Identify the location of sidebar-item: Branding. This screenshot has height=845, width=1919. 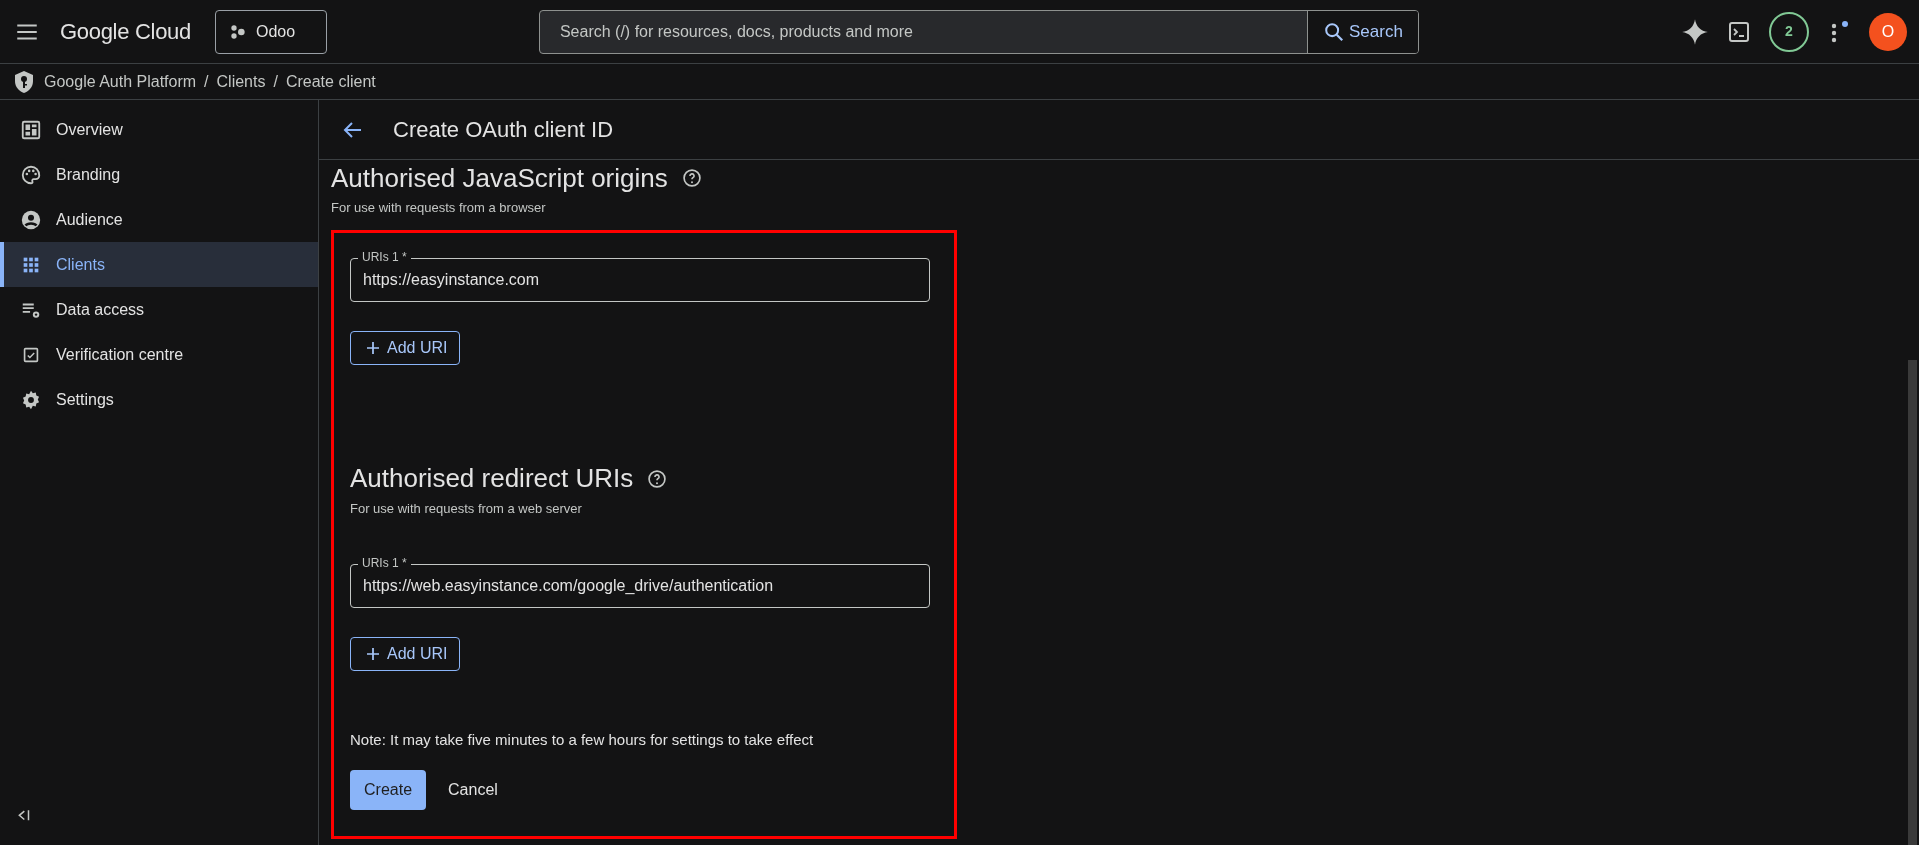
(159, 174).